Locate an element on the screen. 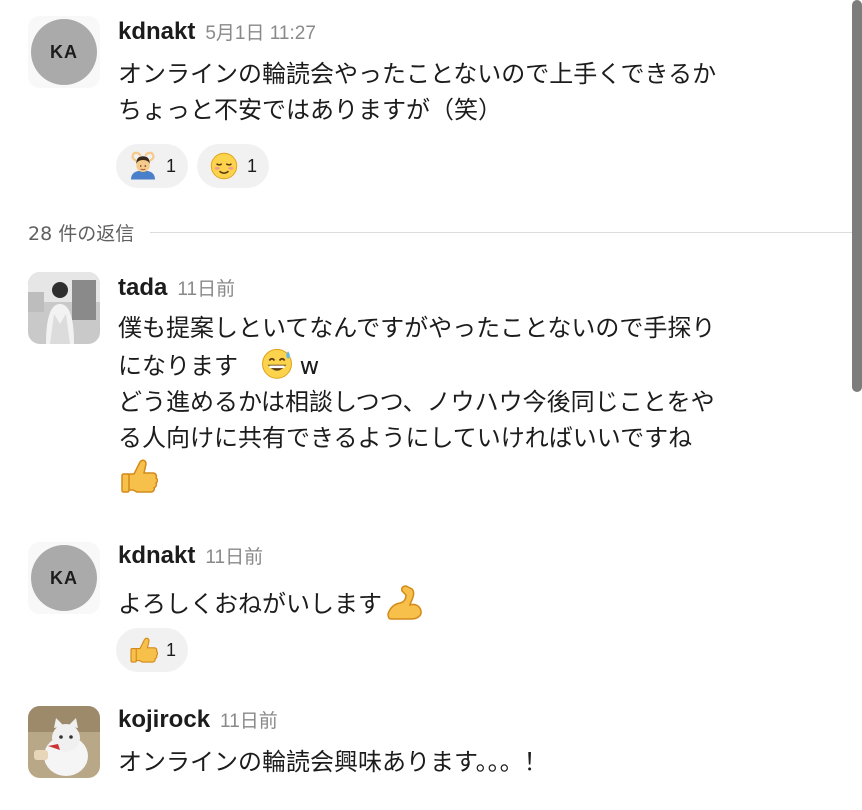 This screenshot has height=810, width=862. message-header: kojirock 11日前 is located at coordinates (198, 720).